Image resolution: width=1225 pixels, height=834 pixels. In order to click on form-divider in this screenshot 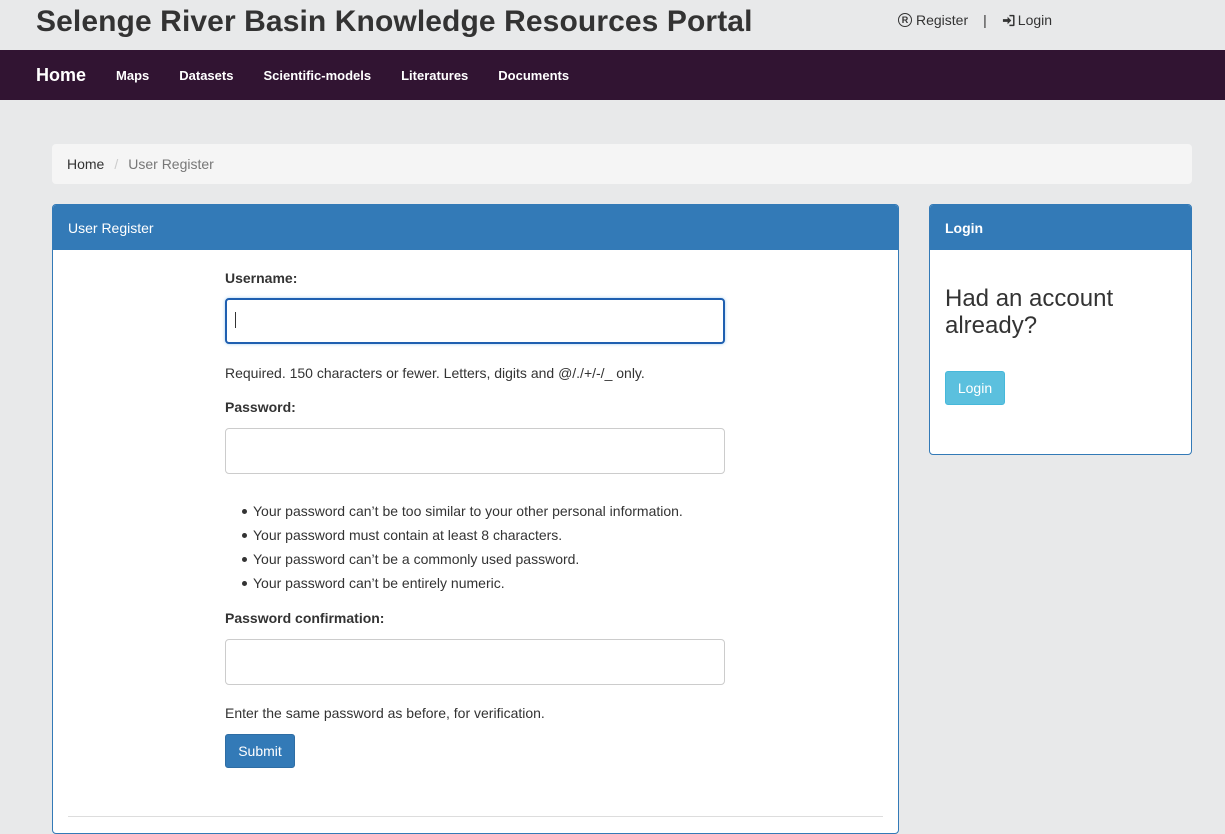, I will do `click(475, 816)`.